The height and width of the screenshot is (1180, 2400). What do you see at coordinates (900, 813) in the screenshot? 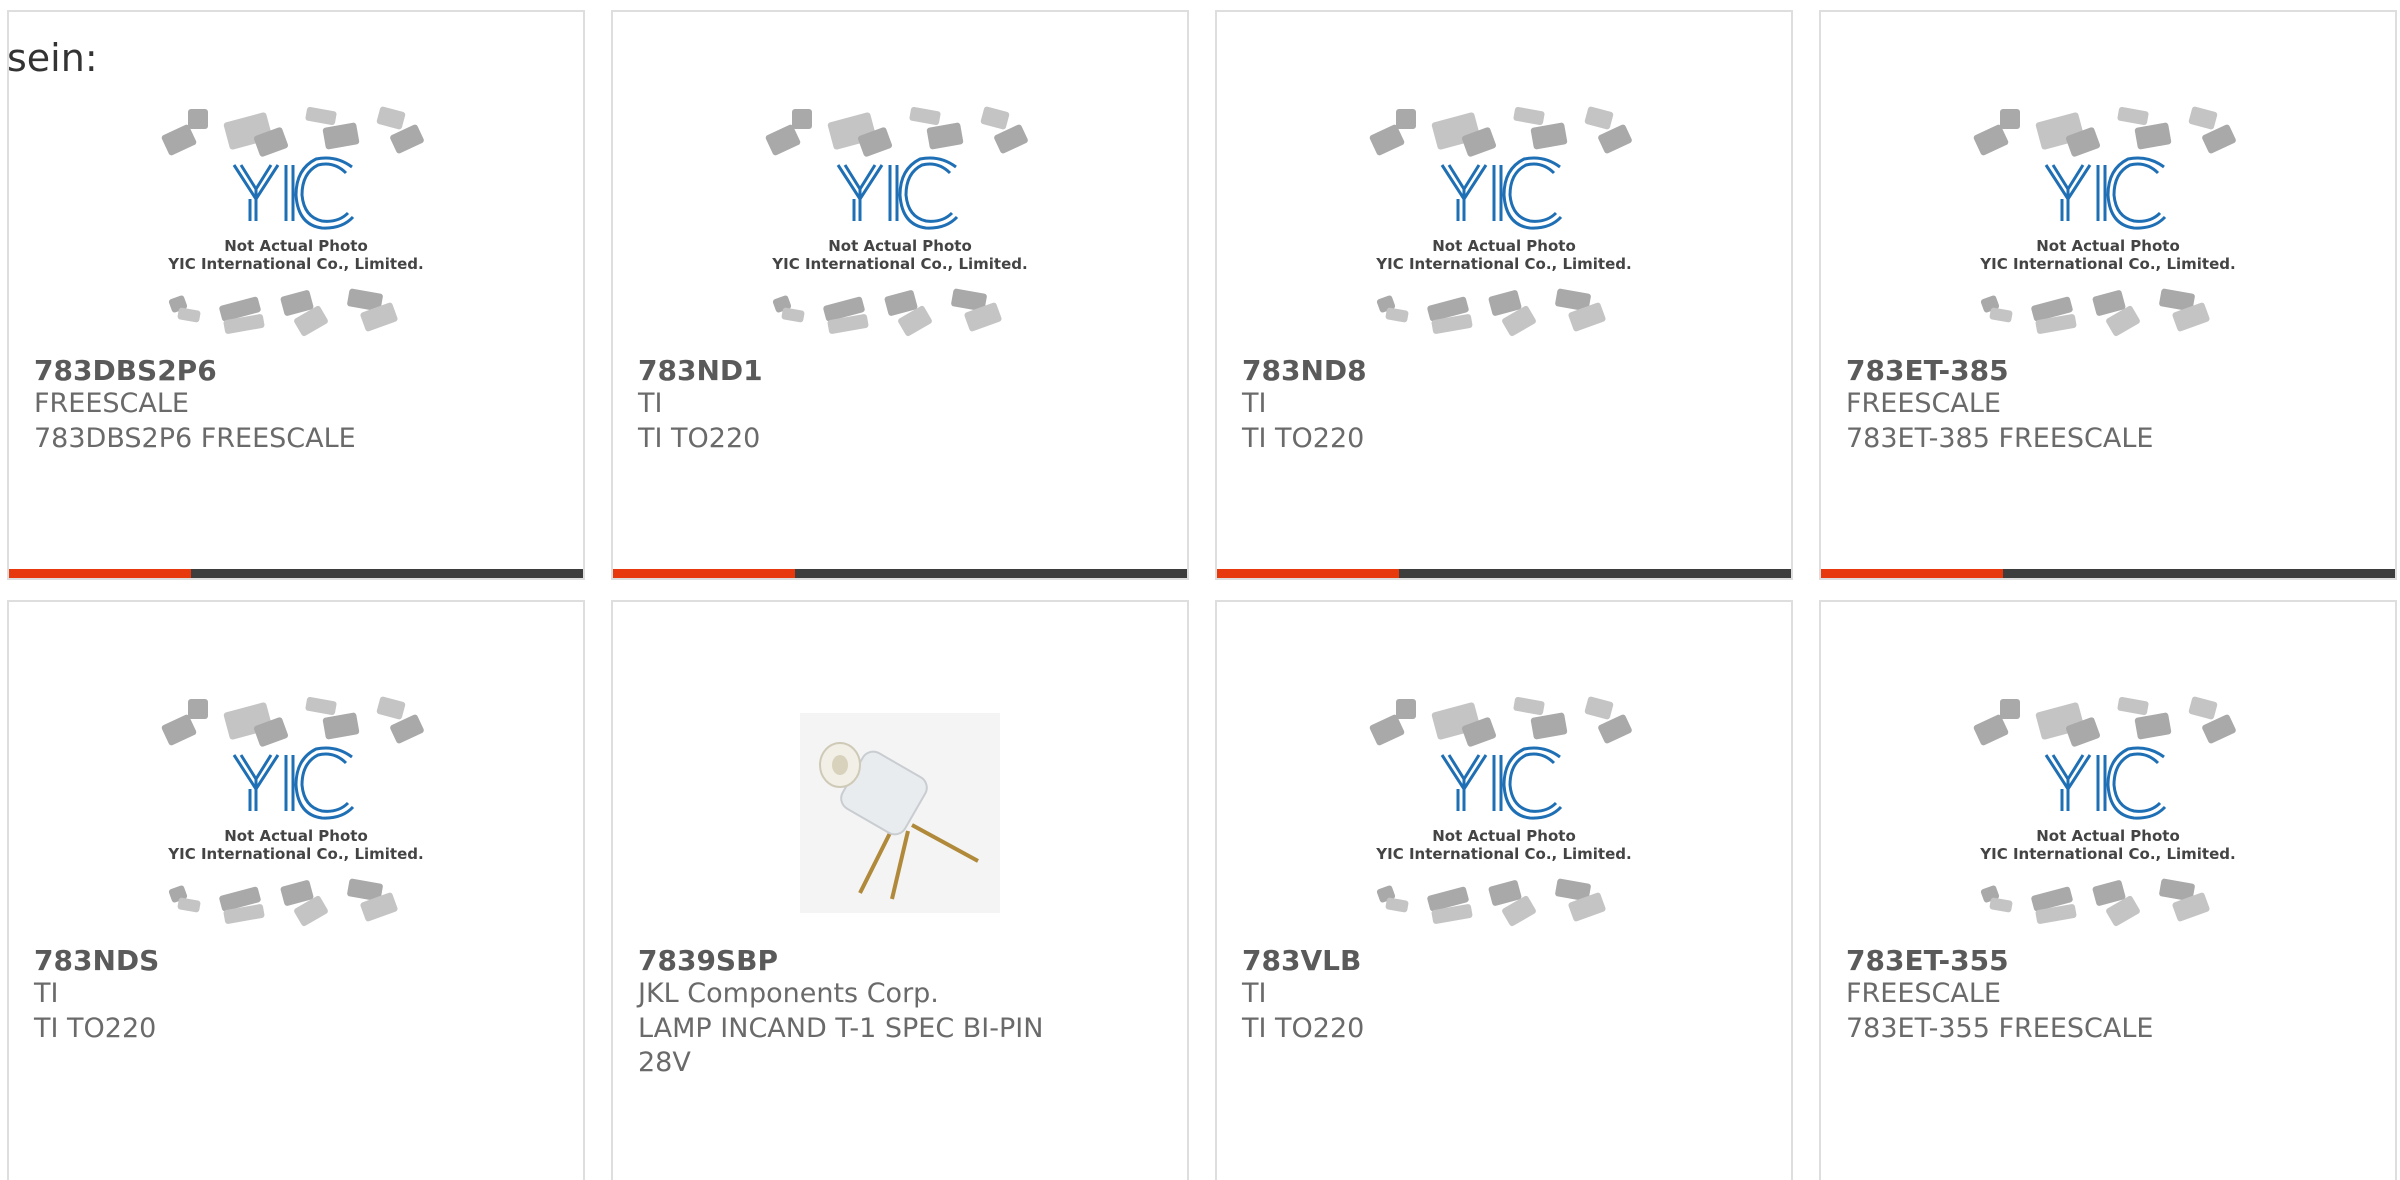
I see `product-image` at bounding box center [900, 813].